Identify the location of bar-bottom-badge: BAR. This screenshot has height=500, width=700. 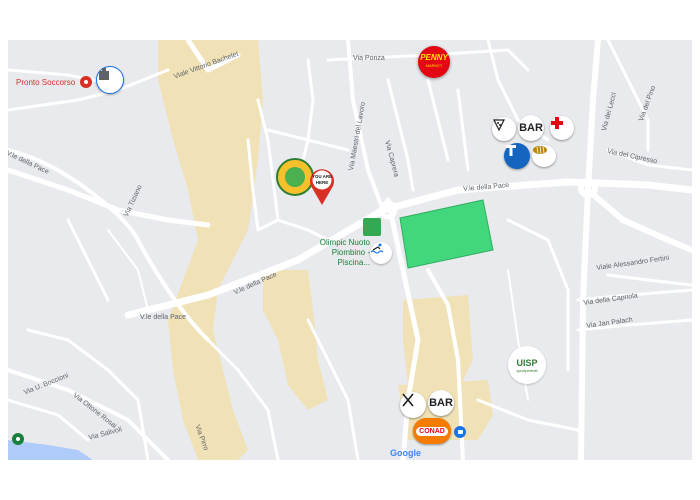
(441, 403).